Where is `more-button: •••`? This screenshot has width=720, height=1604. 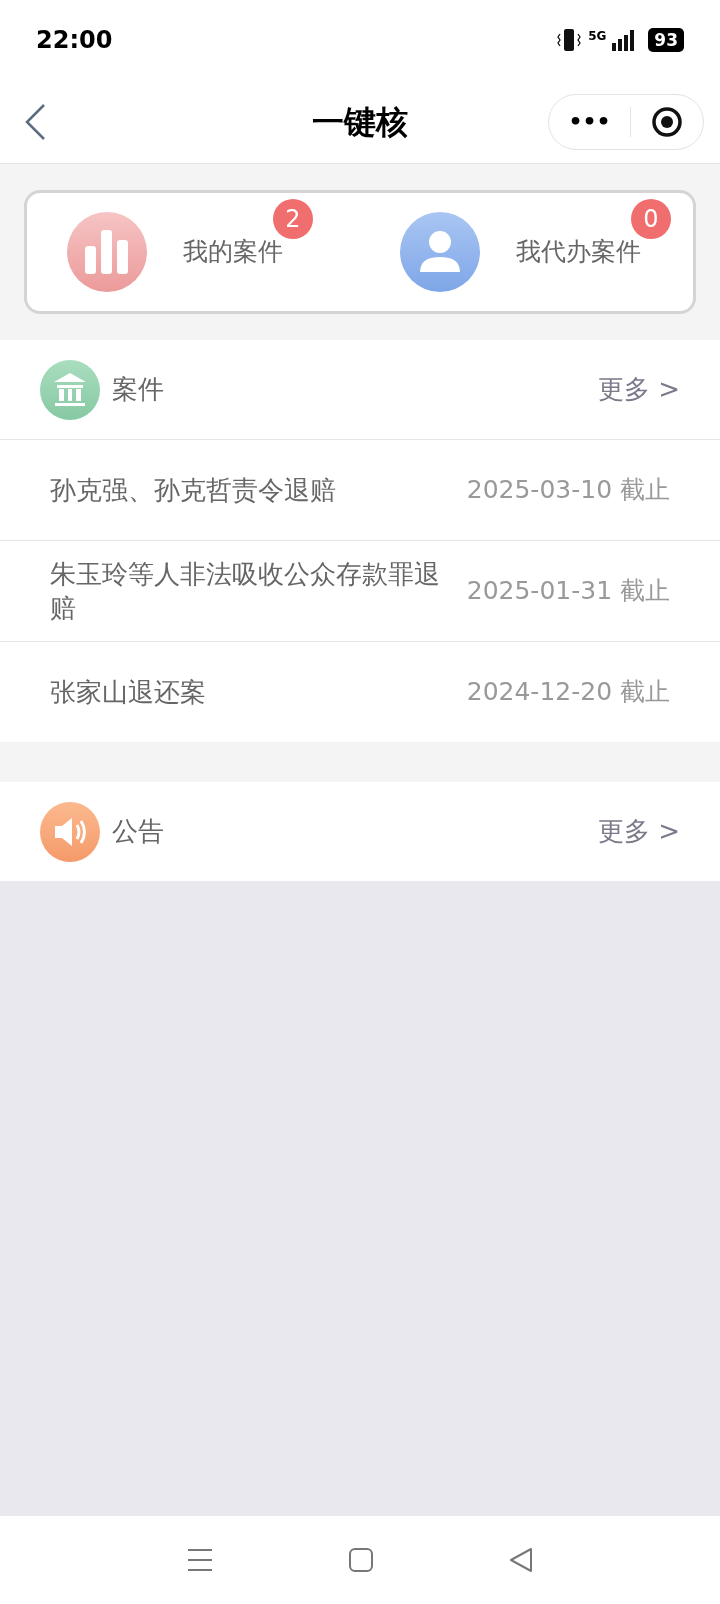 more-button: ••• is located at coordinates (589, 121).